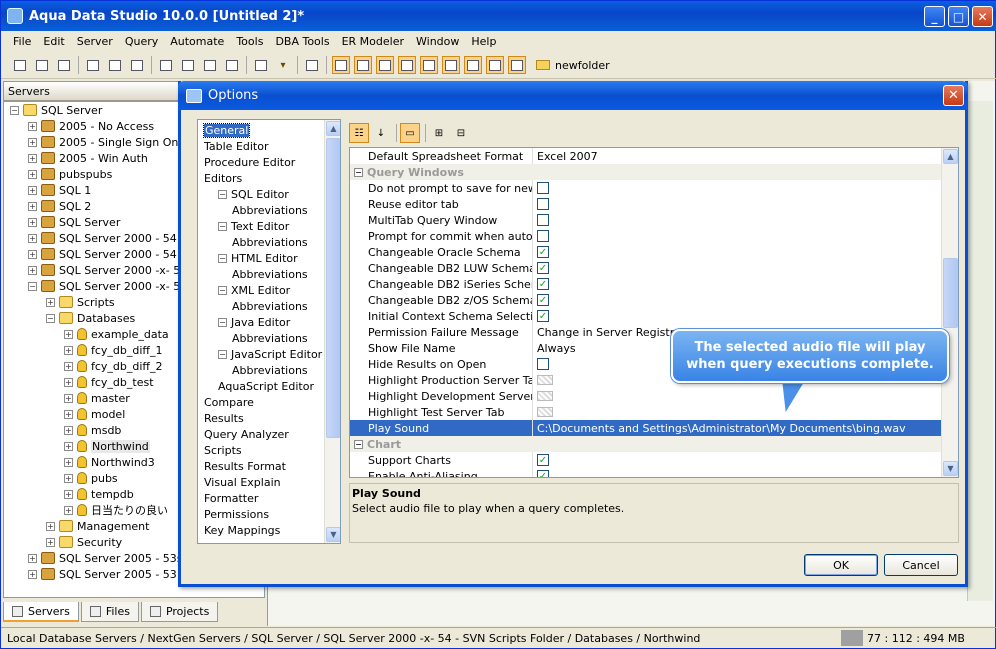 This screenshot has height=649, width=996. Describe the element at coordinates (262, 258) in the screenshot. I see `nav-item: − HTML Editor` at that location.